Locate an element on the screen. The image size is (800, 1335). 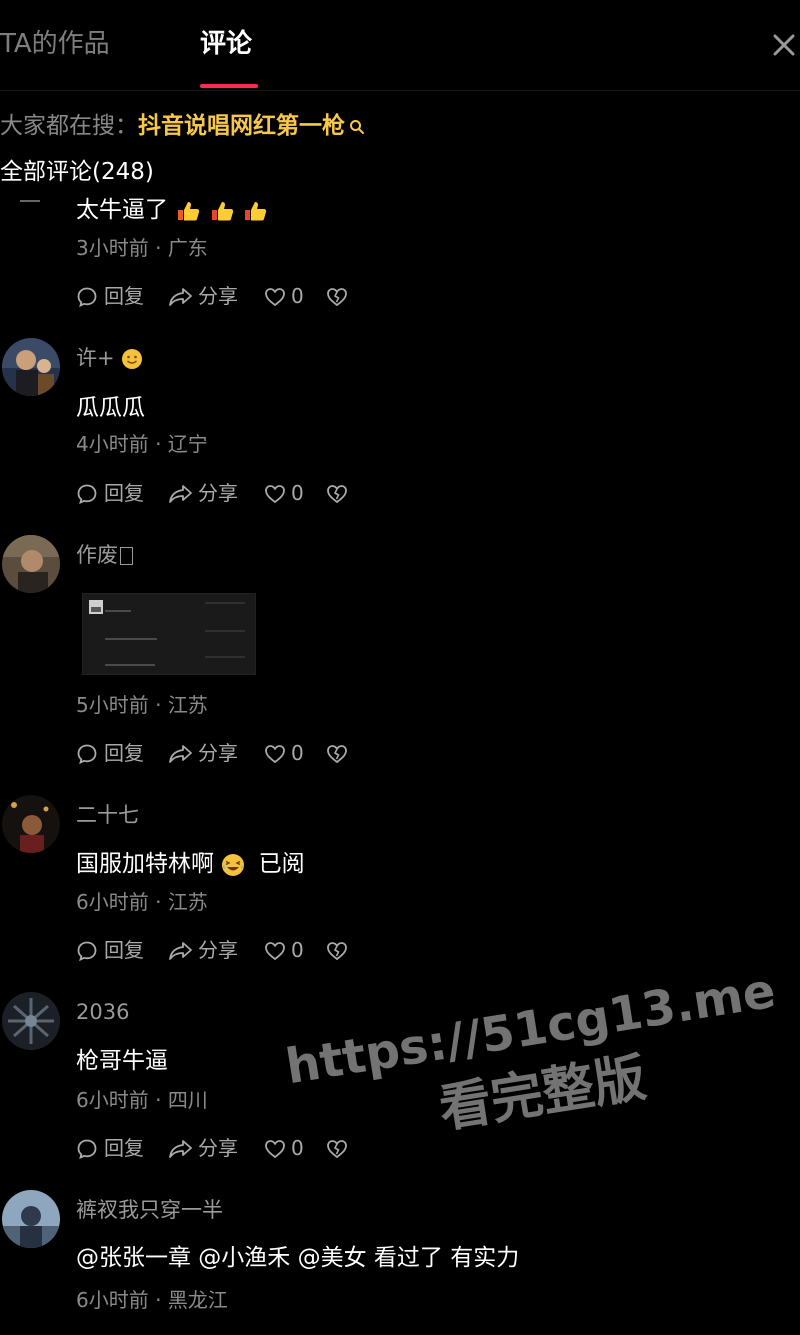
tab-works: TA的作品 is located at coordinates (55, 44).